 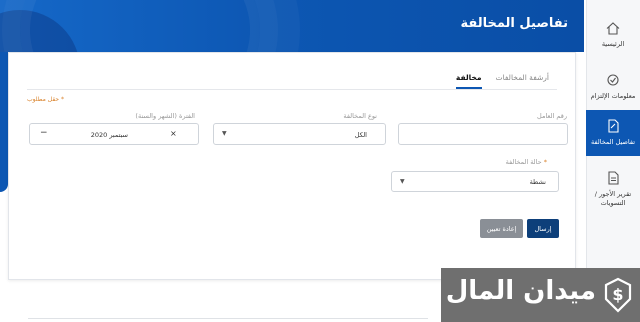 I want to click on sidebar-item-label: تقرير الأجور / التسويات, so click(x=613, y=198).